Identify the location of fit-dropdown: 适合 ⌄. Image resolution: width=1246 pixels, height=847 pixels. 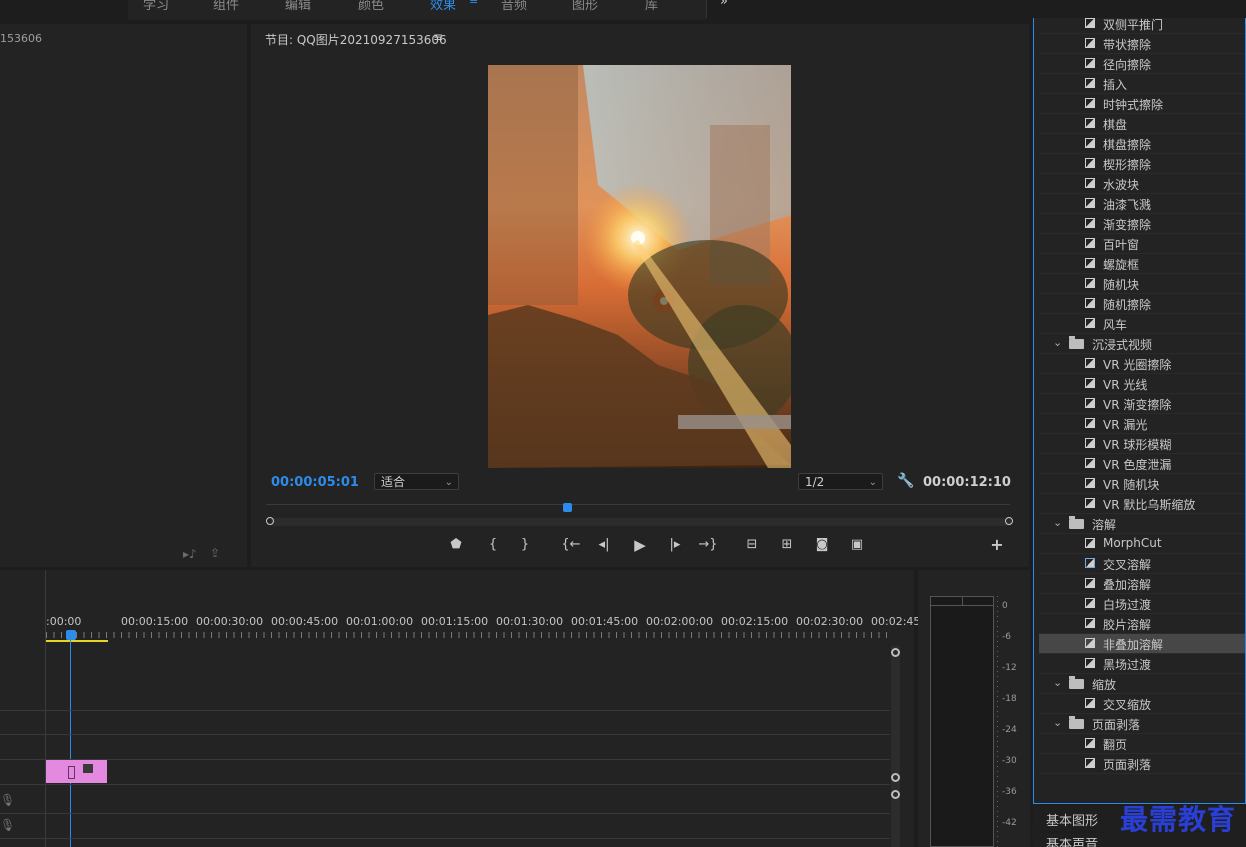
(416, 481).